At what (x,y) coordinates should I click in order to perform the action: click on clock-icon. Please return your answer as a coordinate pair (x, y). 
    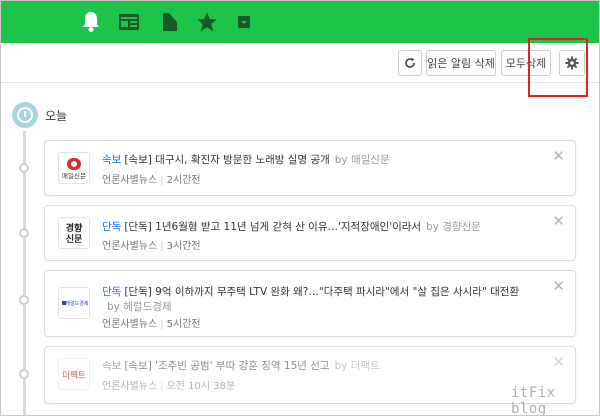
    Looking at the image, I should click on (25, 115).